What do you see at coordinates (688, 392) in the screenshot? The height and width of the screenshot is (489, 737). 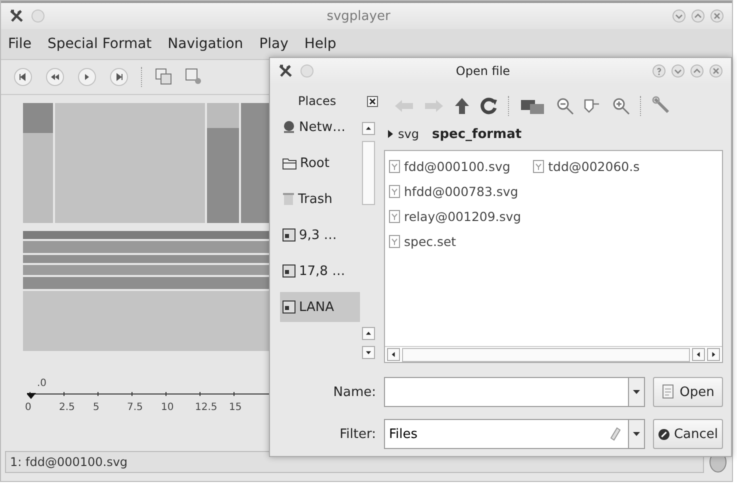 I see `open-button: Open` at bounding box center [688, 392].